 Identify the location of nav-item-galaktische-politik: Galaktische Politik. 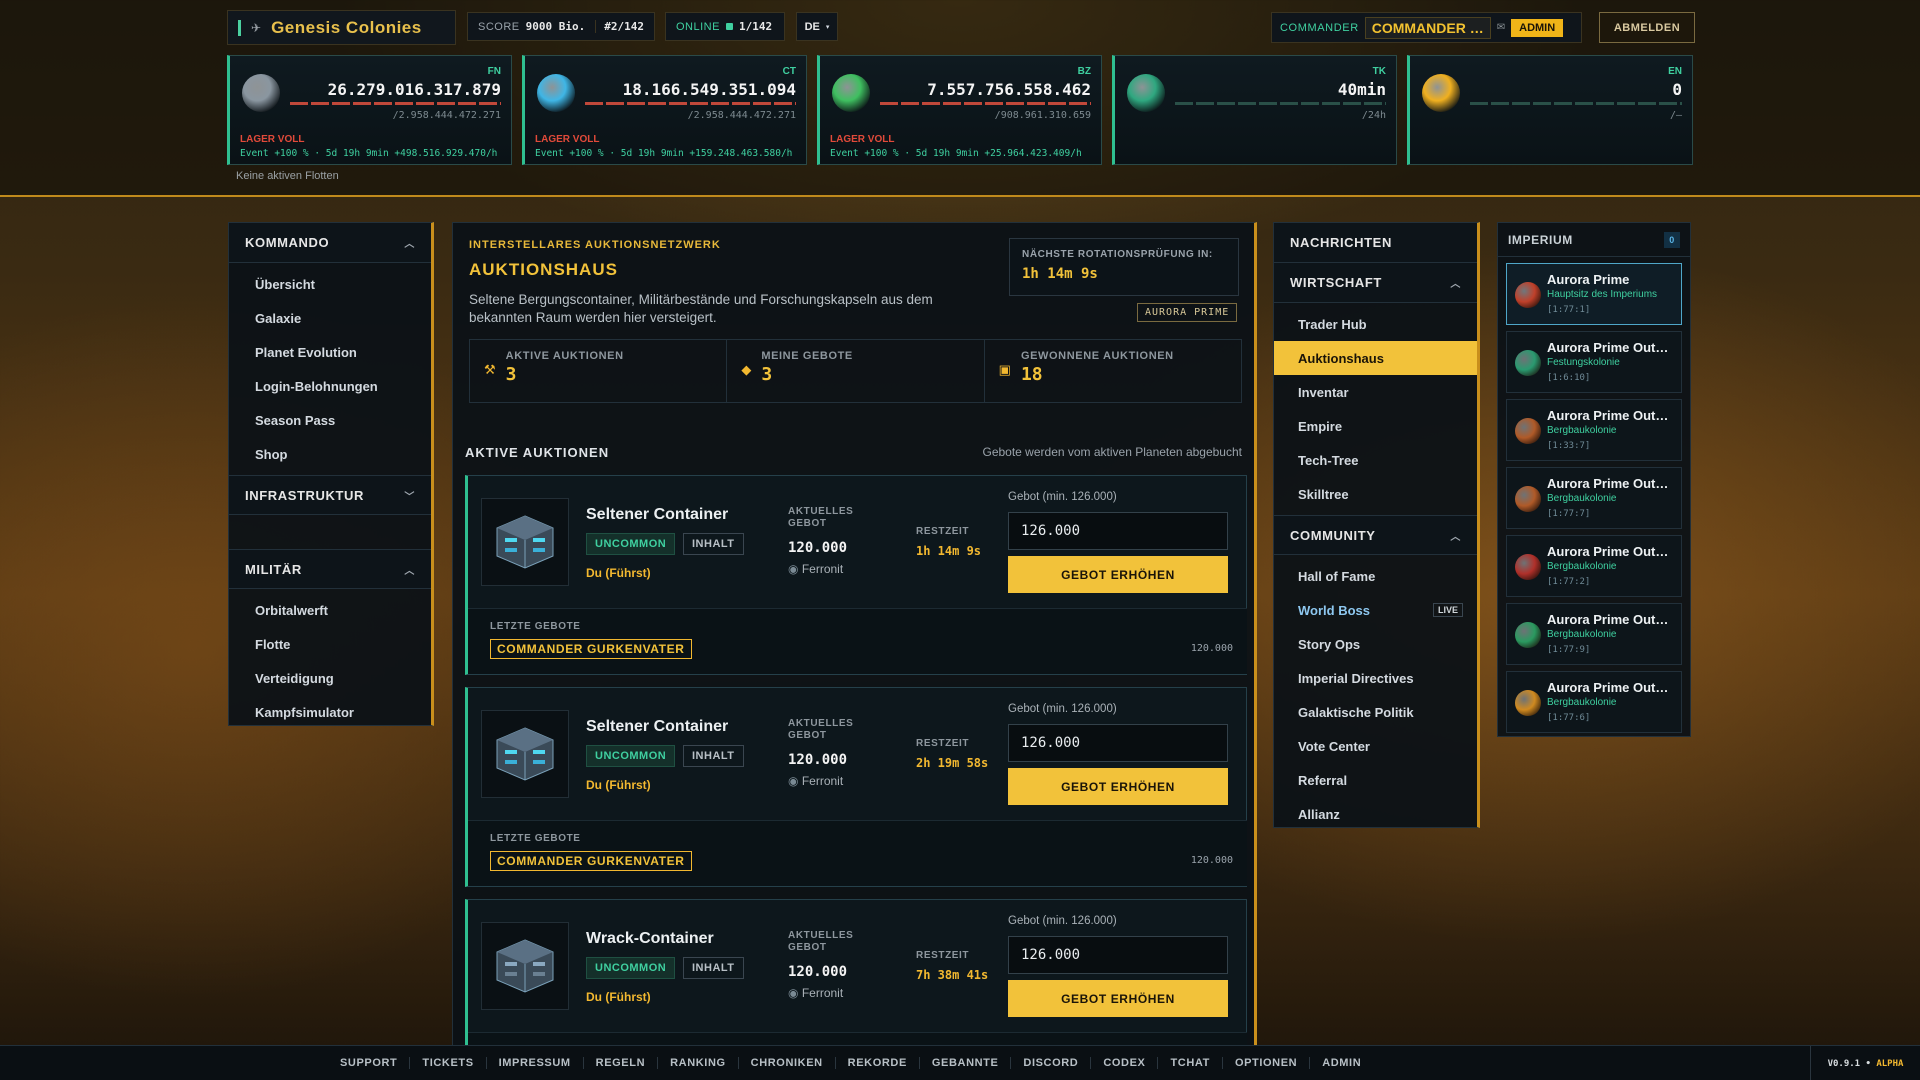
(1375, 712).